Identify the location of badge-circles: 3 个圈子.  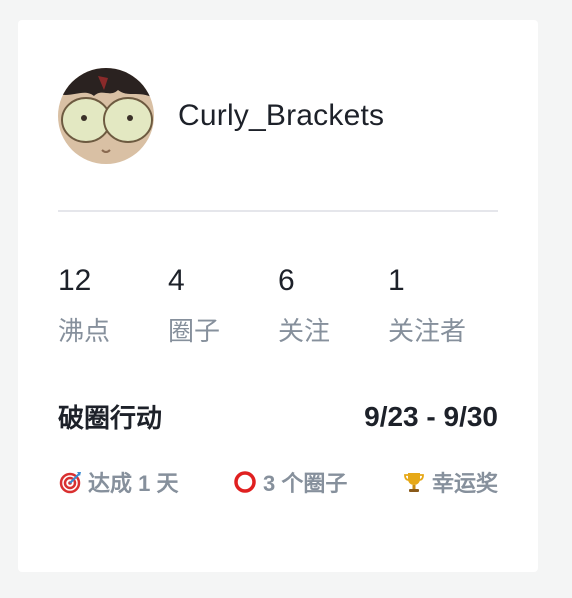
(290, 482).